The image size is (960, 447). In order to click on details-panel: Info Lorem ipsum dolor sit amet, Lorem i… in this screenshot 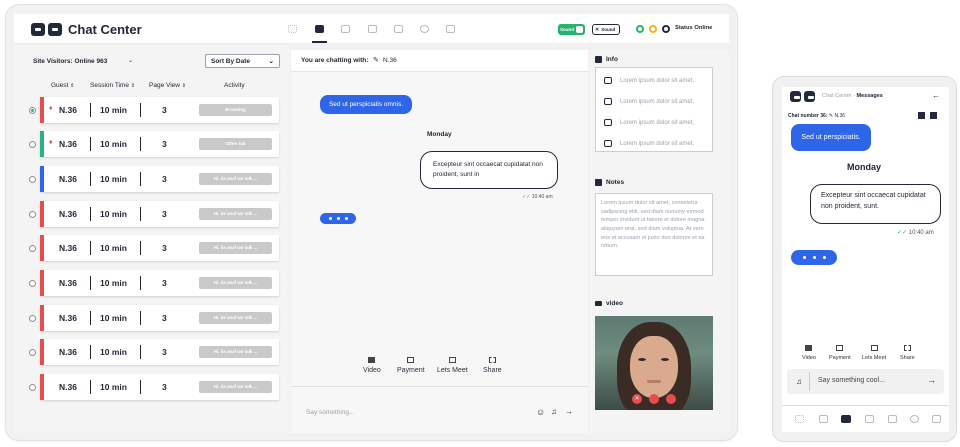, I will do `click(659, 241)`.